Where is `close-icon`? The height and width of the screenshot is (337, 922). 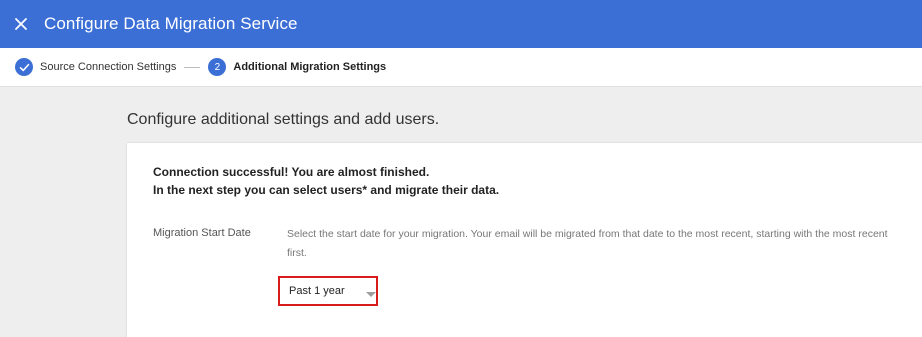 close-icon is located at coordinates (21, 24).